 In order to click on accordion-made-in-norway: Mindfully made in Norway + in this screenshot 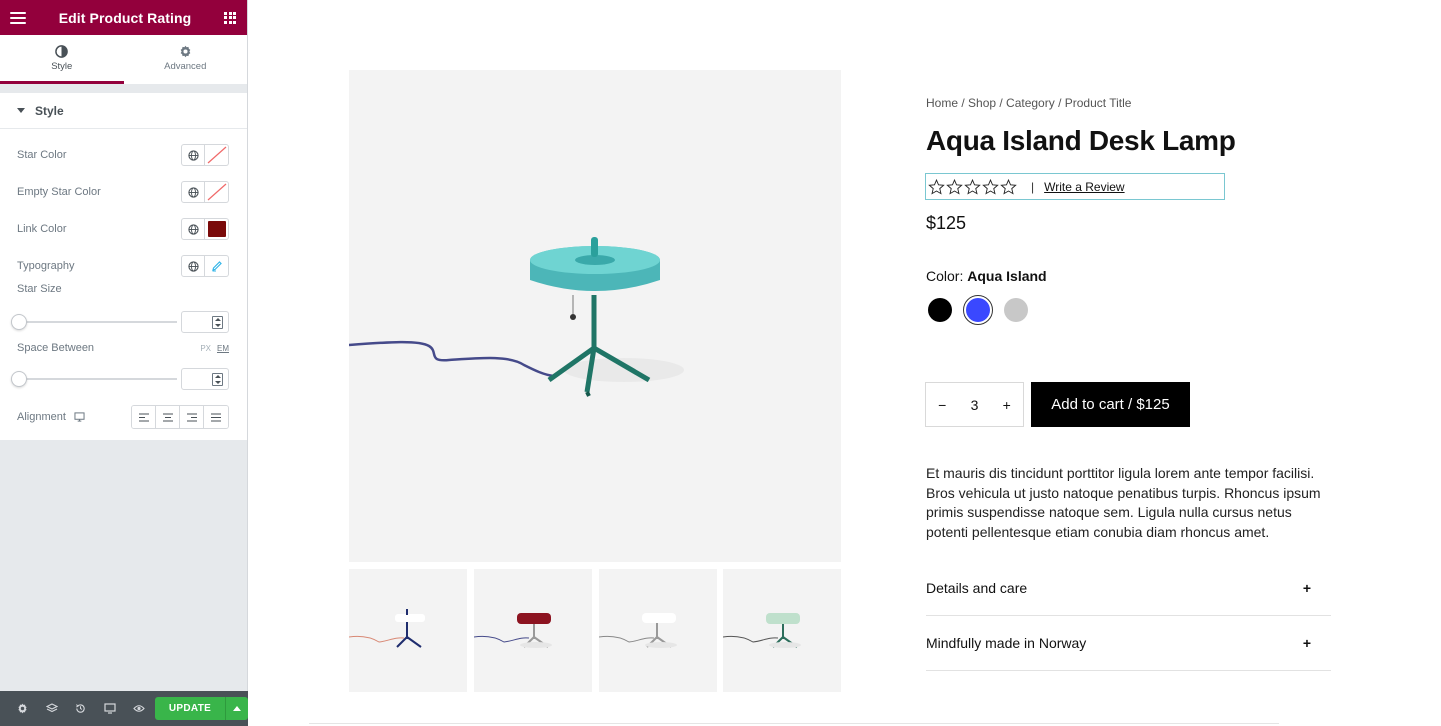, I will do `click(1128, 643)`.